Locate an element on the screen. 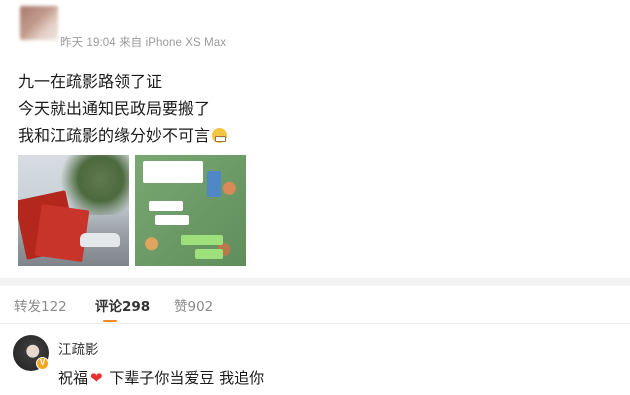 Image resolution: width=630 pixels, height=395 pixels. interaction-tabs: 转发122 评论298 赞902 is located at coordinates (315, 305).